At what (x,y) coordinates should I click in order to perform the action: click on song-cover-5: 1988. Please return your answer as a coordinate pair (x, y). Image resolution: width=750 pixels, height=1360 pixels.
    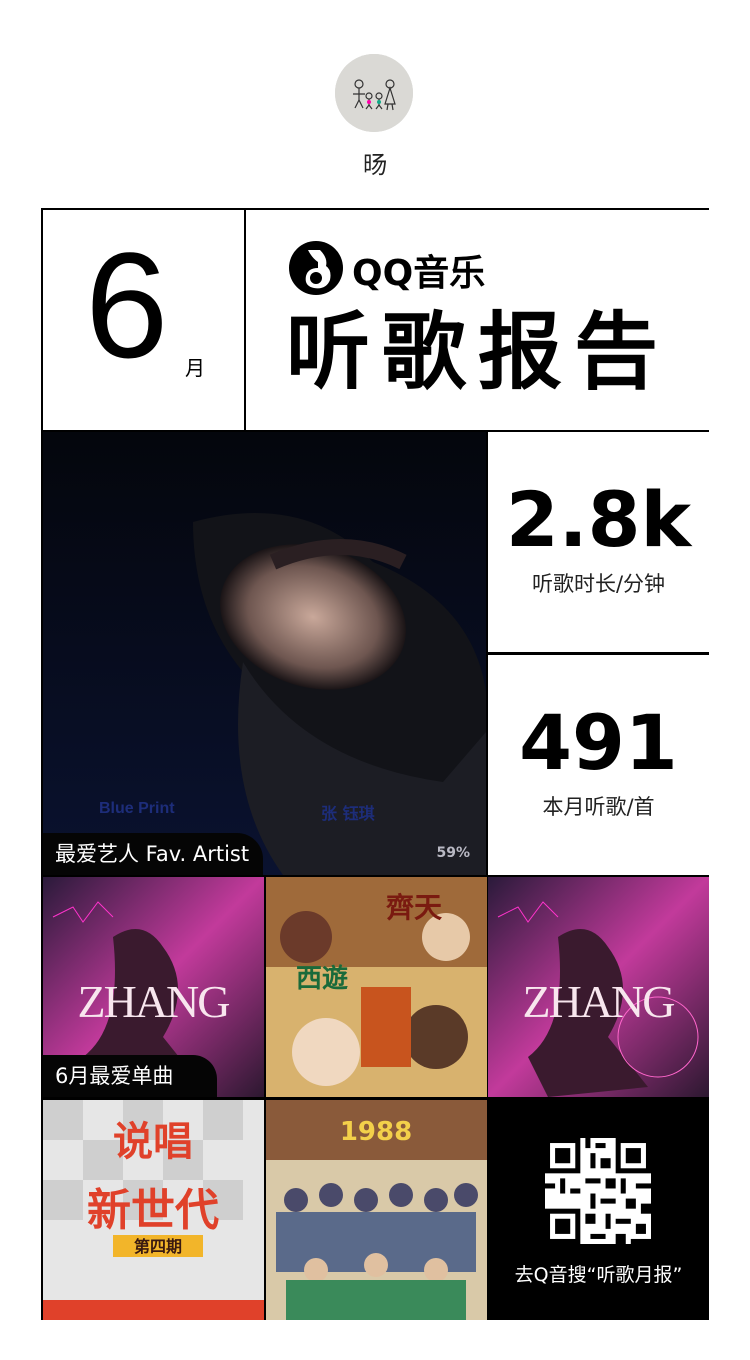
    Looking at the image, I should click on (376, 1210).